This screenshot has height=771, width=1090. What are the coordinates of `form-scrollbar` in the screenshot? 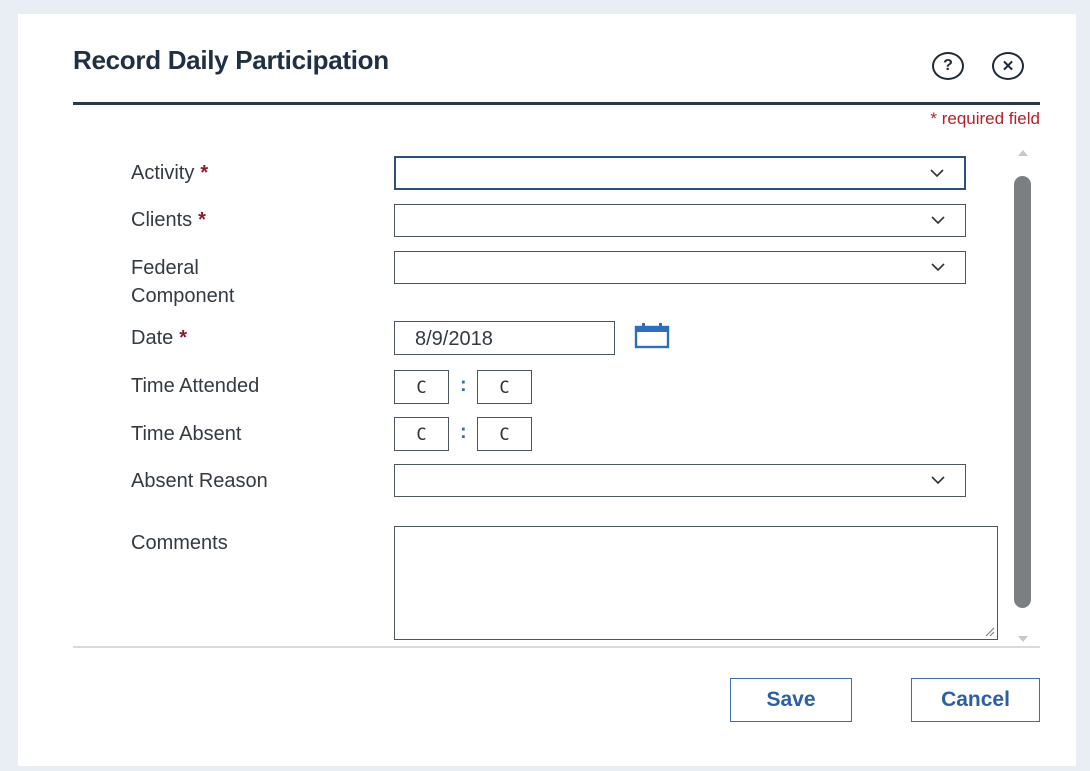 It's located at (1023, 394).